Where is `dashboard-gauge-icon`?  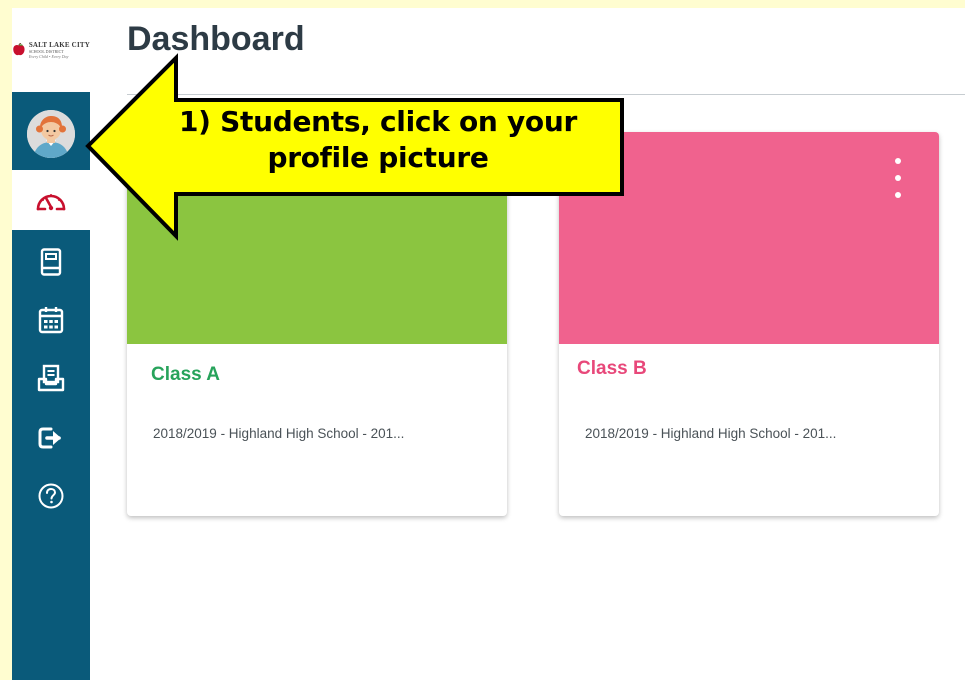 dashboard-gauge-icon is located at coordinates (51, 202).